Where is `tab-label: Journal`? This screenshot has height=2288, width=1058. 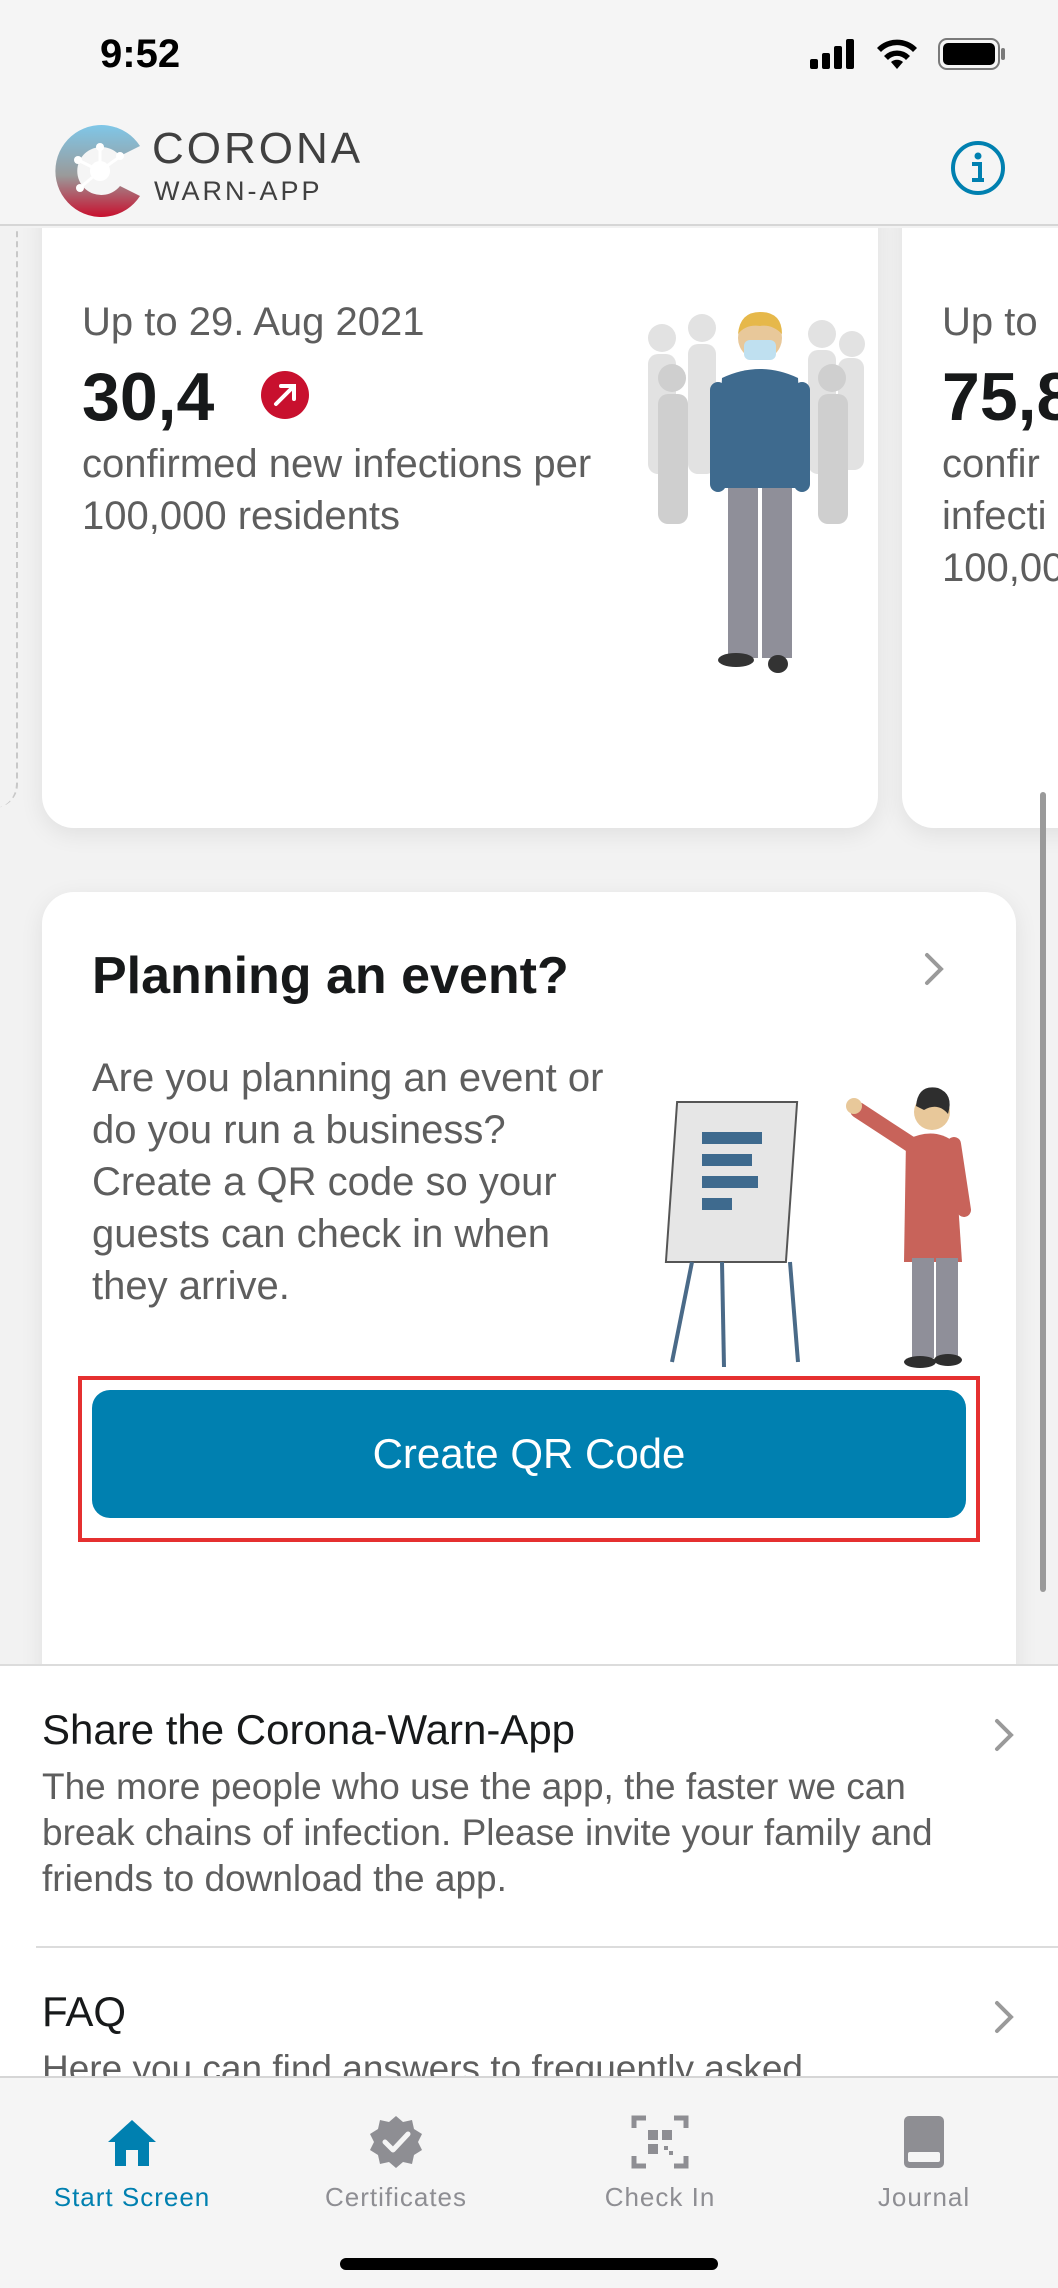
tab-label: Journal is located at coordinates (924, 2197).